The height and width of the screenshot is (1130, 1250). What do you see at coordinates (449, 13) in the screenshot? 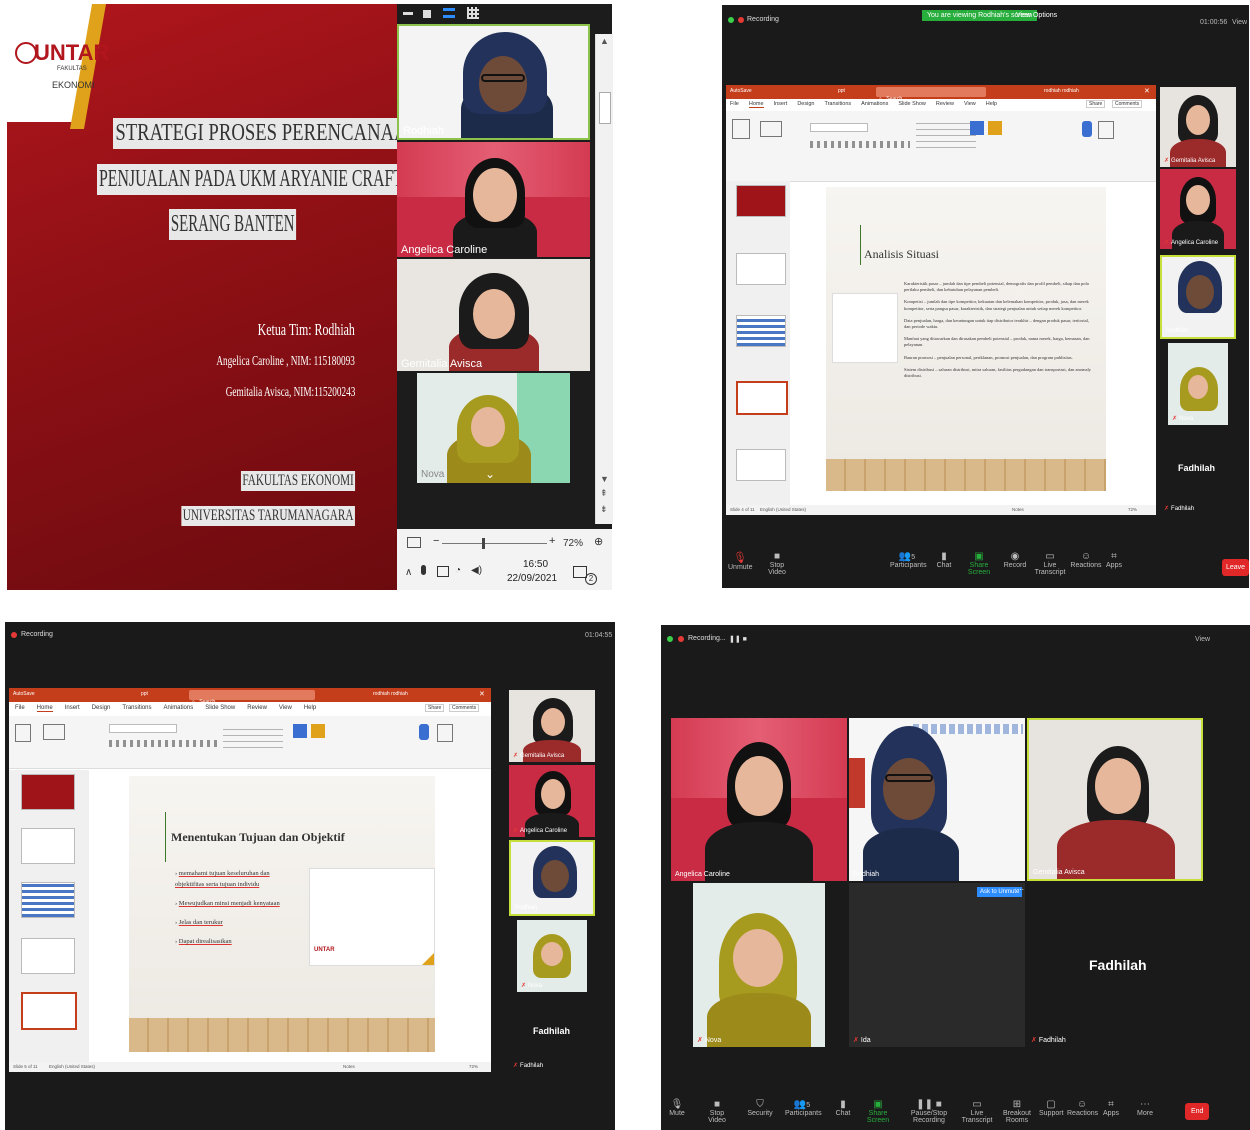
I see `speaker-view-icon` at bounding box center [449, 13].